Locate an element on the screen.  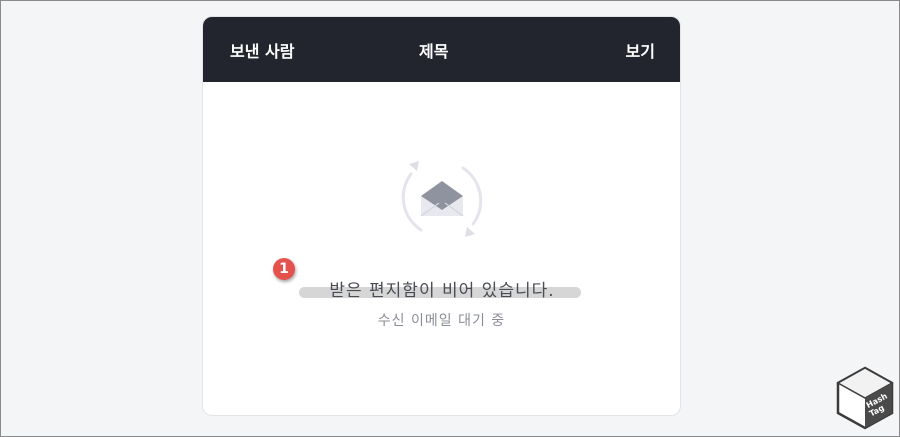
envelope-refresh-icon is located at coordinates (442, 199).